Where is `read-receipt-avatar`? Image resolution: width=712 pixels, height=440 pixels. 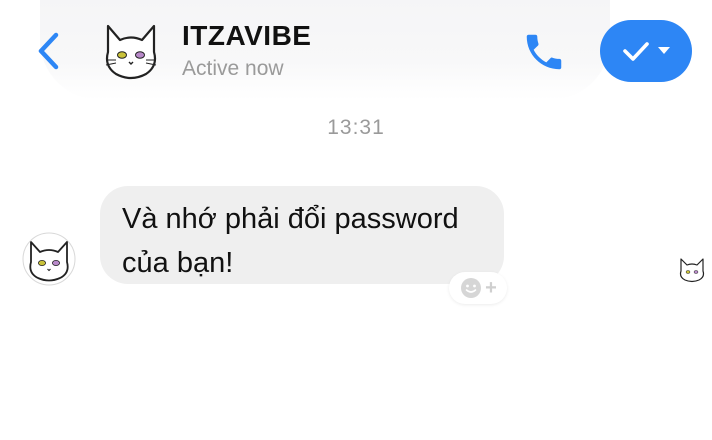 read-receipt-avatar is located at coordinates (692, 270).